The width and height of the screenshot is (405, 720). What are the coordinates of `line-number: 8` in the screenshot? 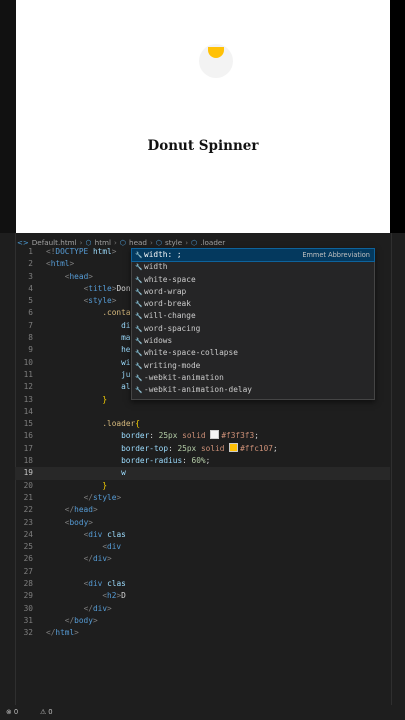 It's located at (30, 338).